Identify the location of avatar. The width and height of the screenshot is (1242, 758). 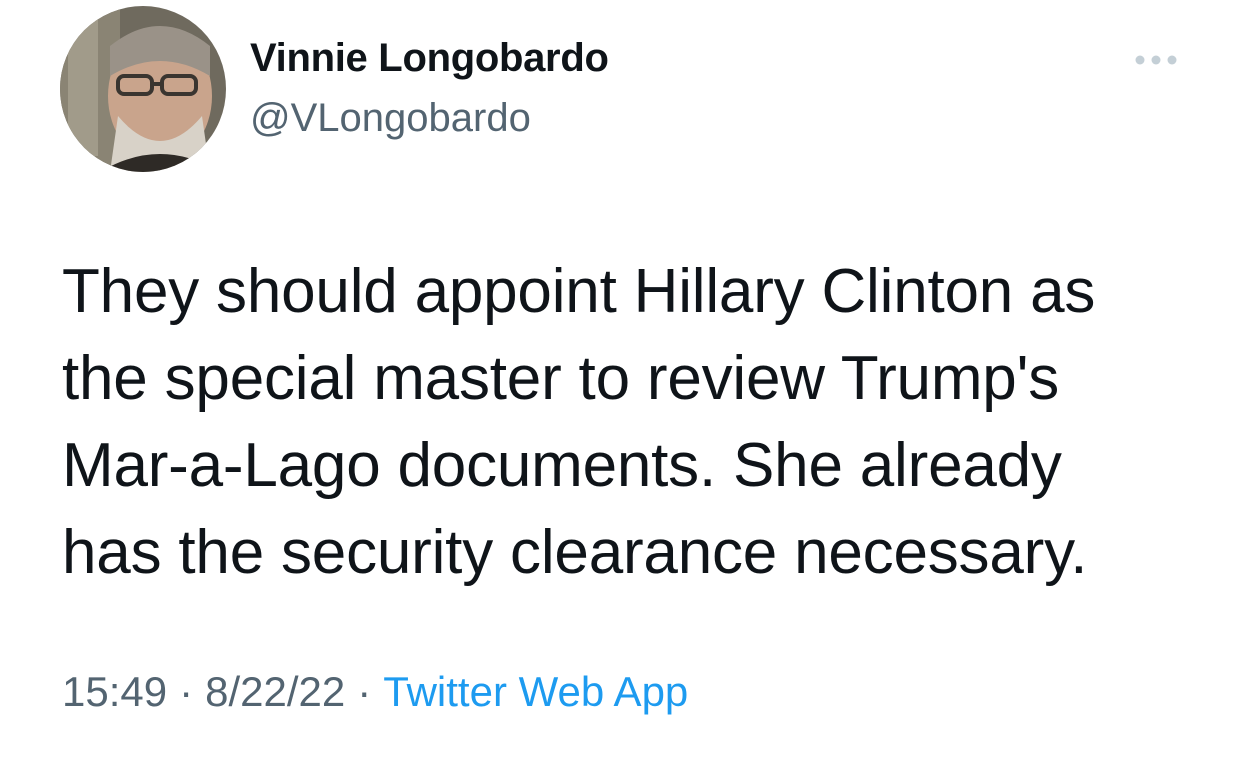
(143, 89).